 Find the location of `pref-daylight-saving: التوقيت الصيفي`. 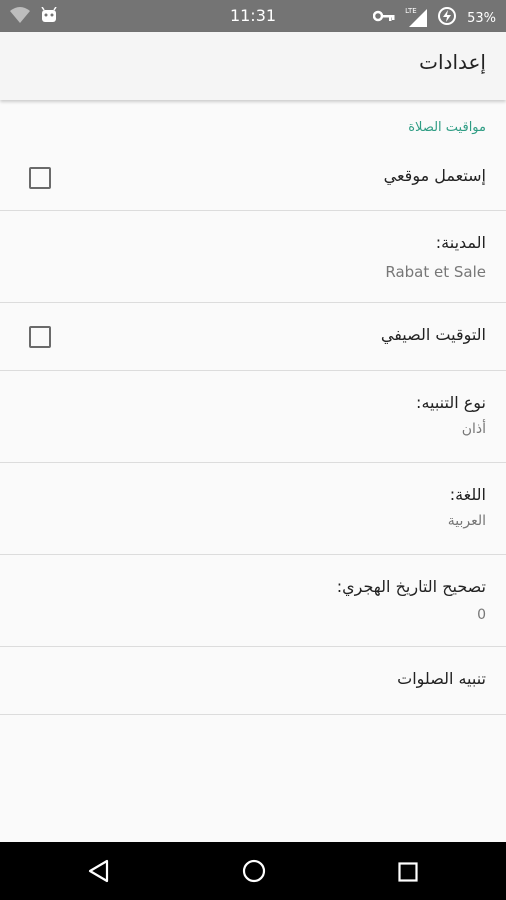

pref-daylight-saving: التوقيت الصيفي is located at coordinates (253, 337).